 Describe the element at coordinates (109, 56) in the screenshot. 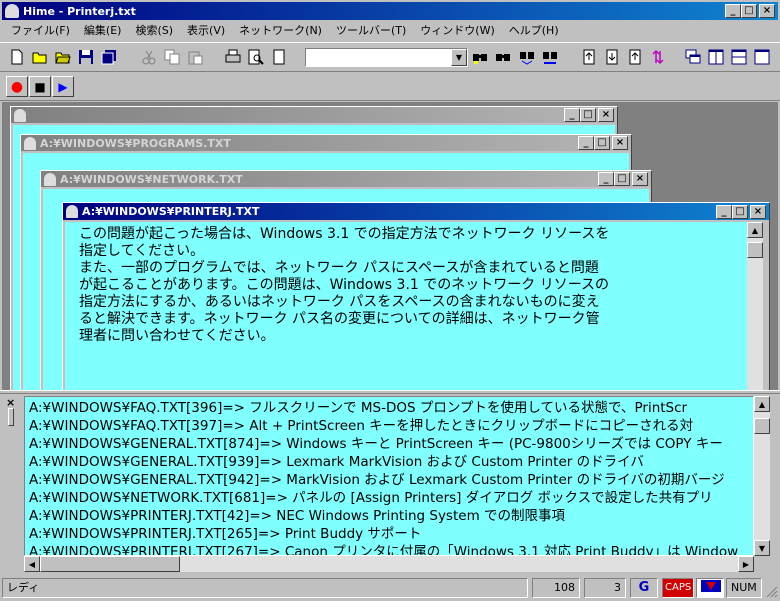

I see `save-all-icon` at that location.